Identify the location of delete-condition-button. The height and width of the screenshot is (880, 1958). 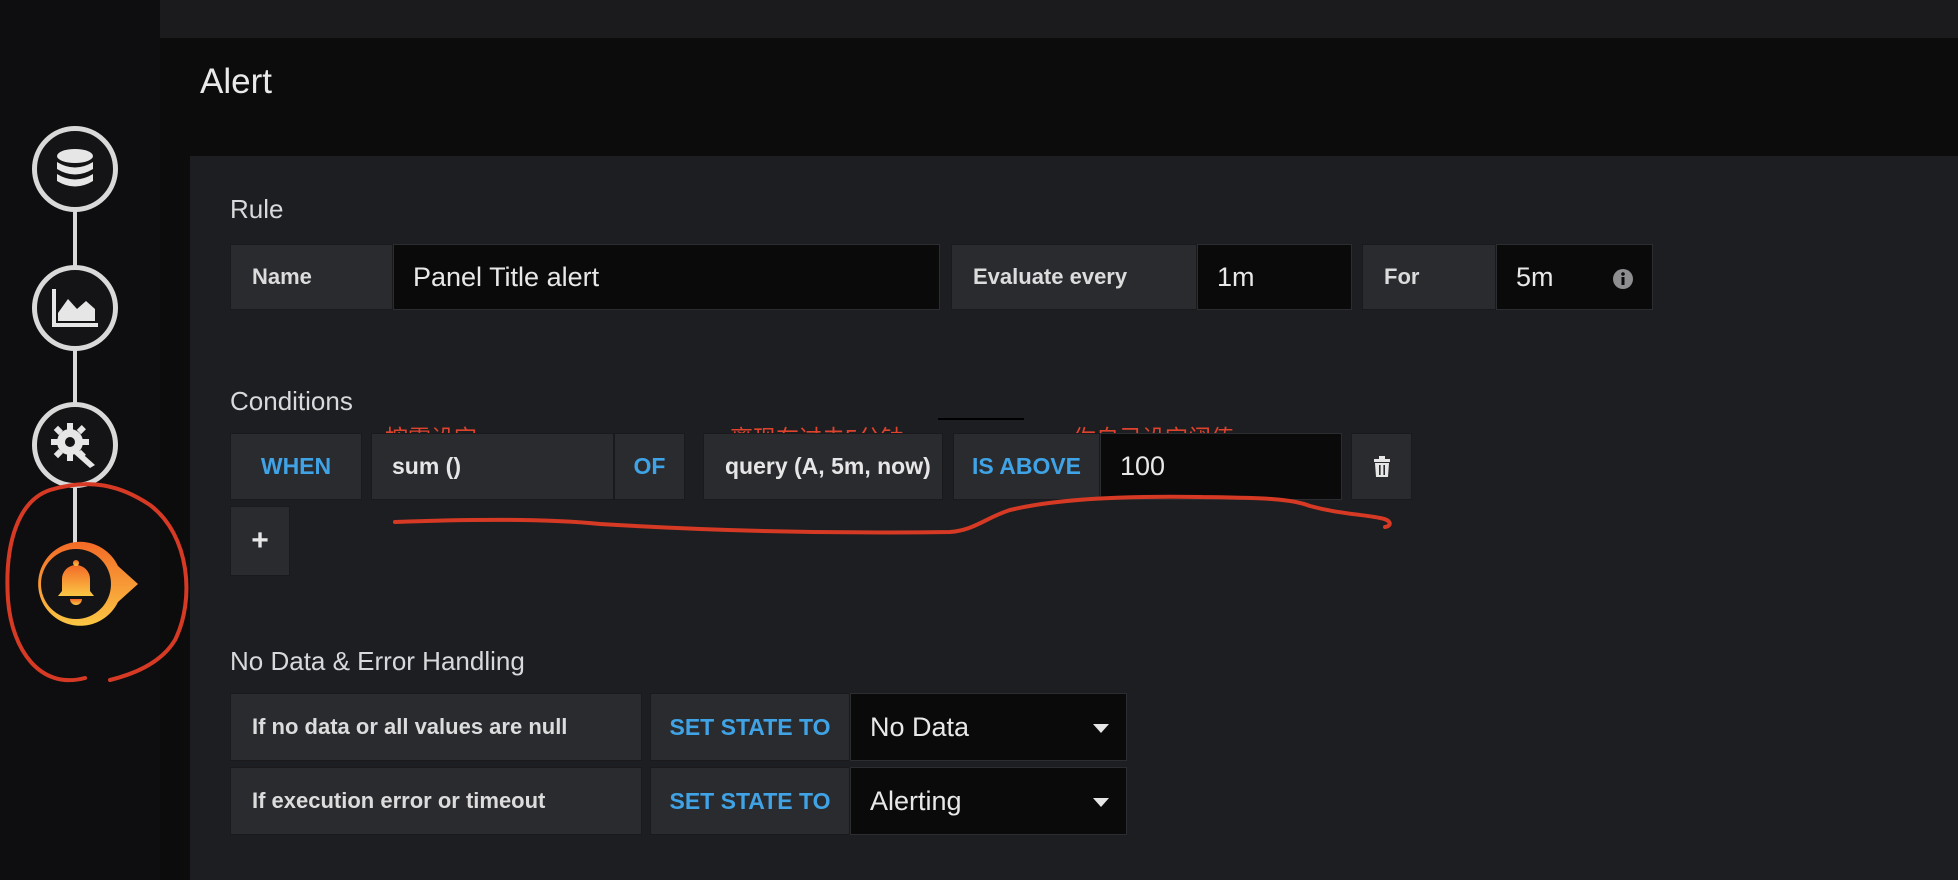
(1381, 466).